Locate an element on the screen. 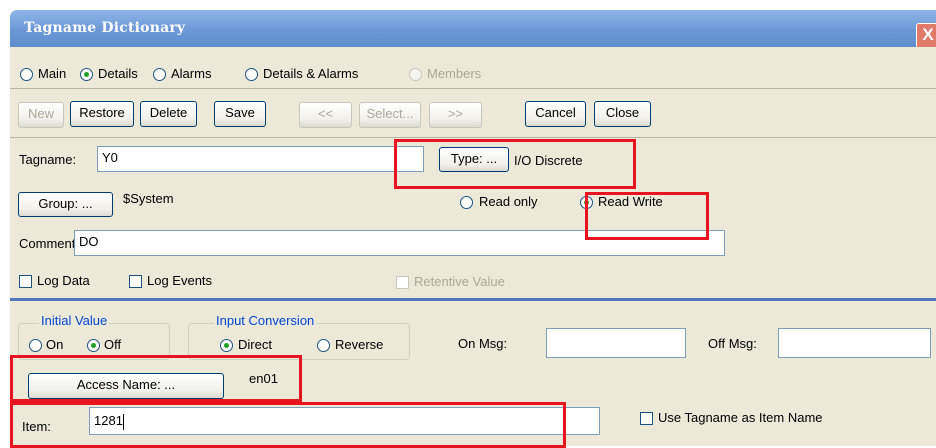 This screenshot has width=936, height=448. close-icon: X is located at coordinates (926, 36).